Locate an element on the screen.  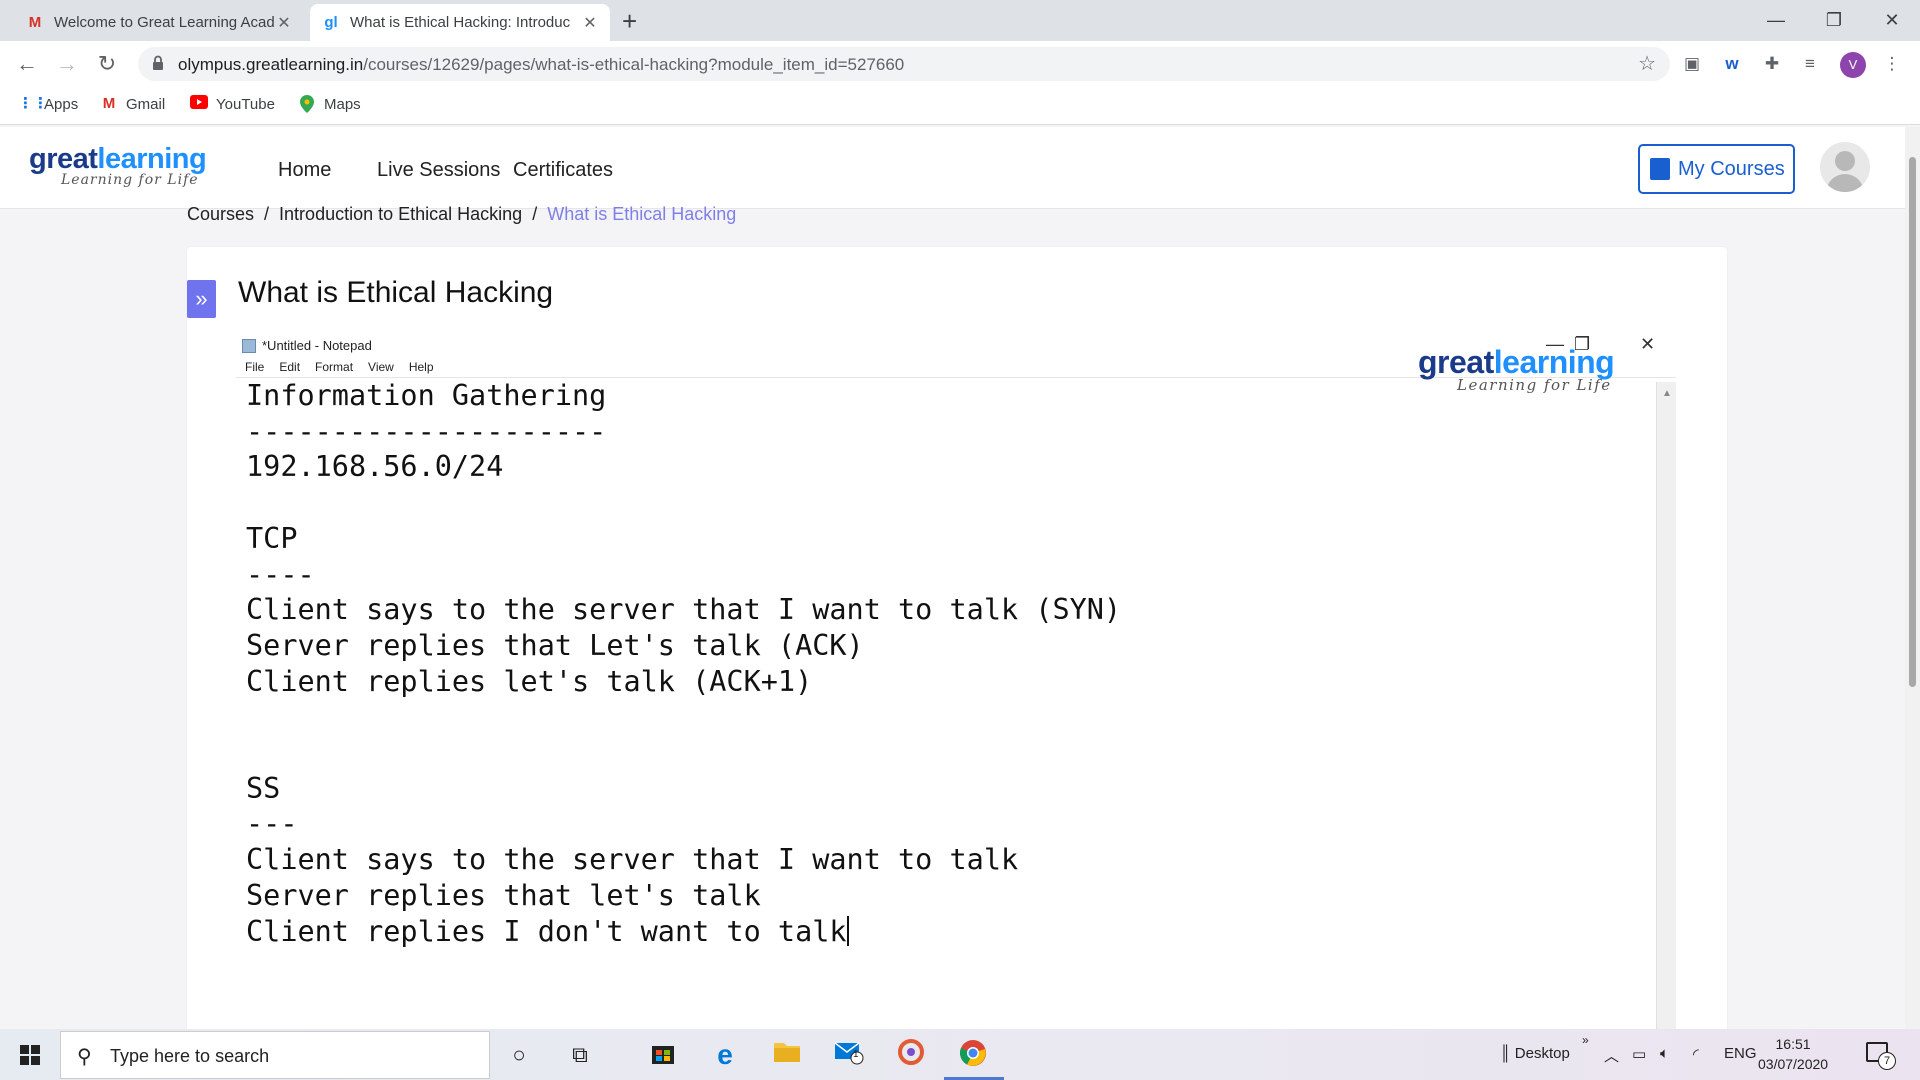
bookmark-star-icon: ☆ is located at coordinates (1647, 63).